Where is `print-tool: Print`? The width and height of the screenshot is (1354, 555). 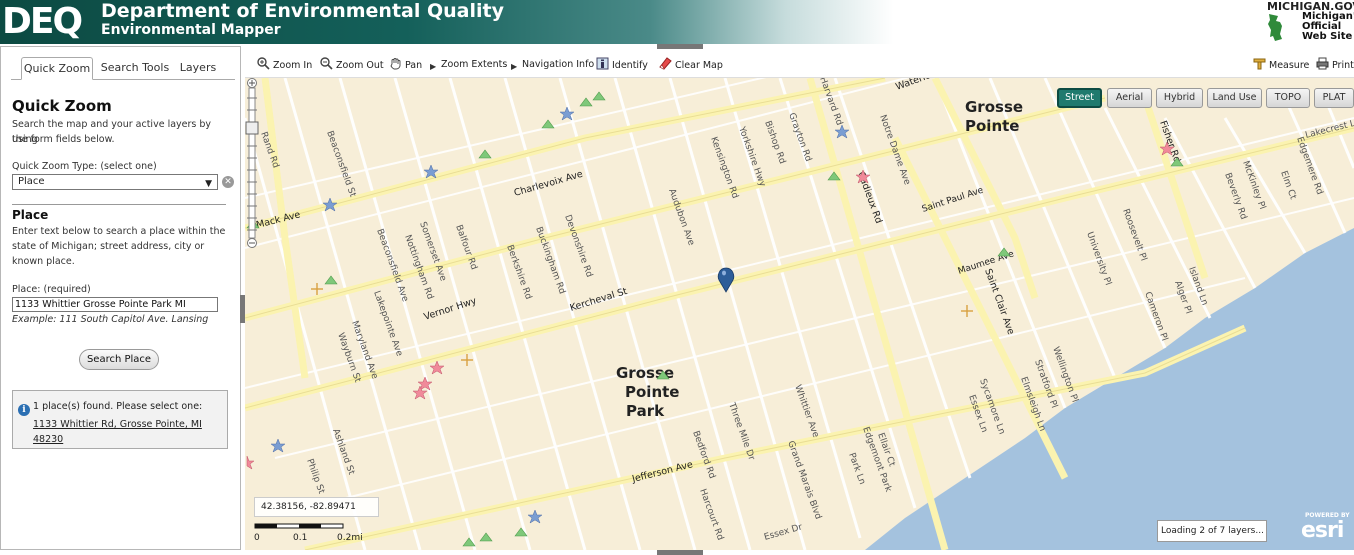
print-tool: Print is located at coordinates (1335, 65).